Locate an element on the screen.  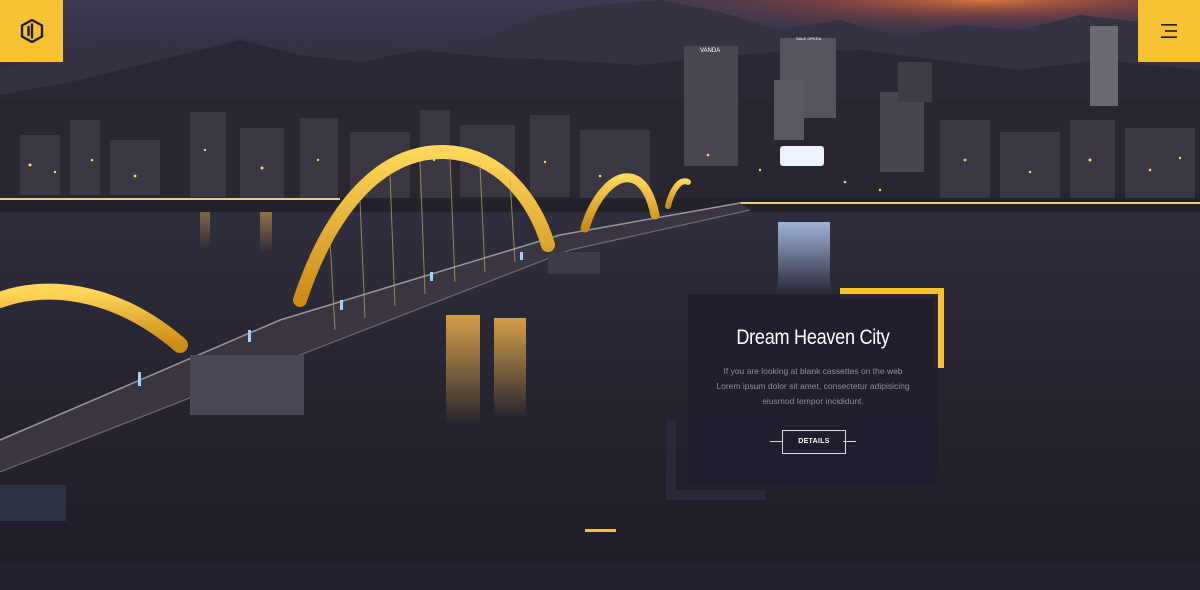
hamburger-menu-icon is located at coordinates (1169, 31).